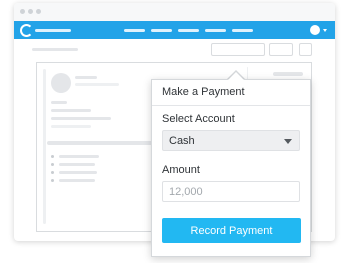  What do you see at coordinates (198, 119) in the screenshot?
I see `select-account-label: Select Account` at bounding box center [198, 119].